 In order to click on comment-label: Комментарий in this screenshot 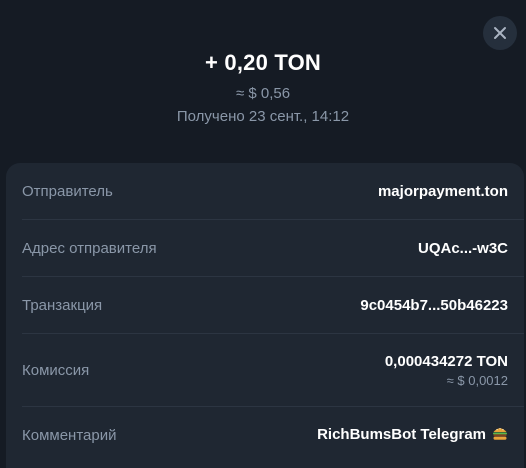, I will do `click(69, 435)`.